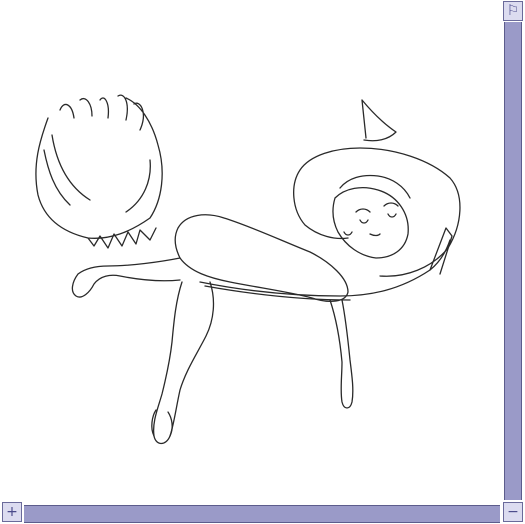 The image size is (525, 524). What do you see at coordinates (261, 258) in the screenshot?
I see `sketch-body` at bounding box center [261, 258].